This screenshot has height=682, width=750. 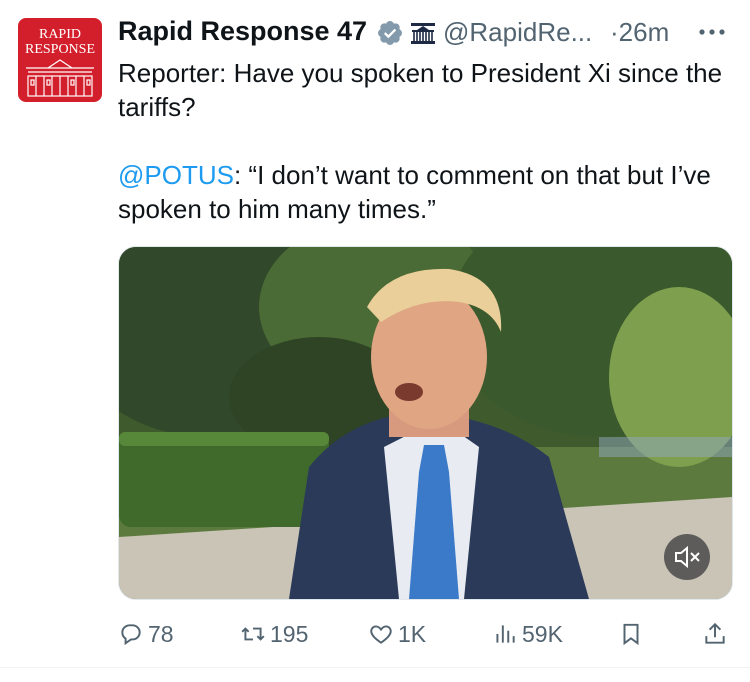 What do you see at coordinates (712, 32) in the screenshot?
I see `more-icon` at bounding box center [712, 32].